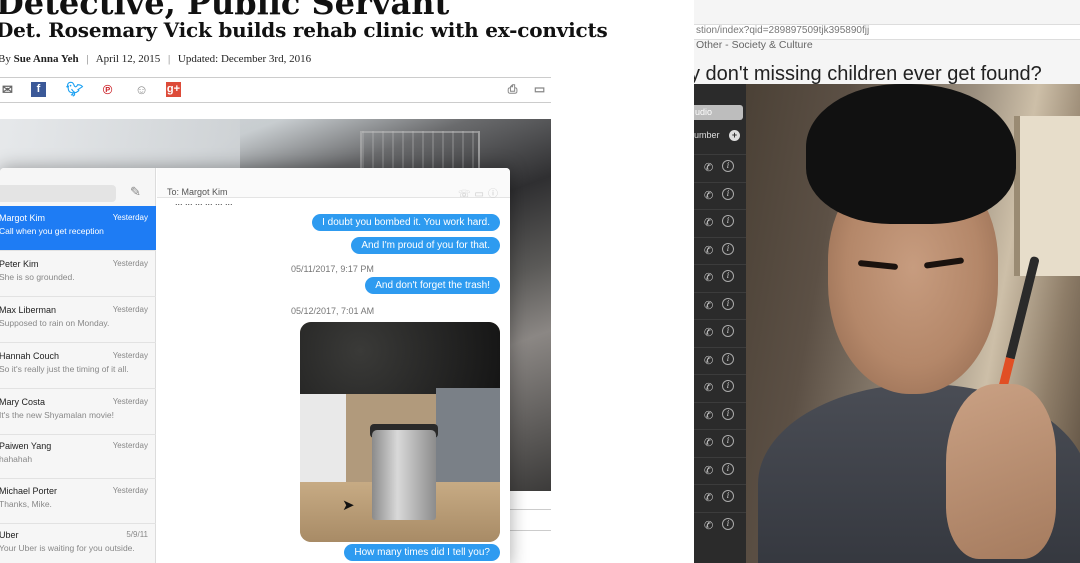 This screenshot has height=563, width=1080. I want to click on email-icon: ✉, so click(7, 89).